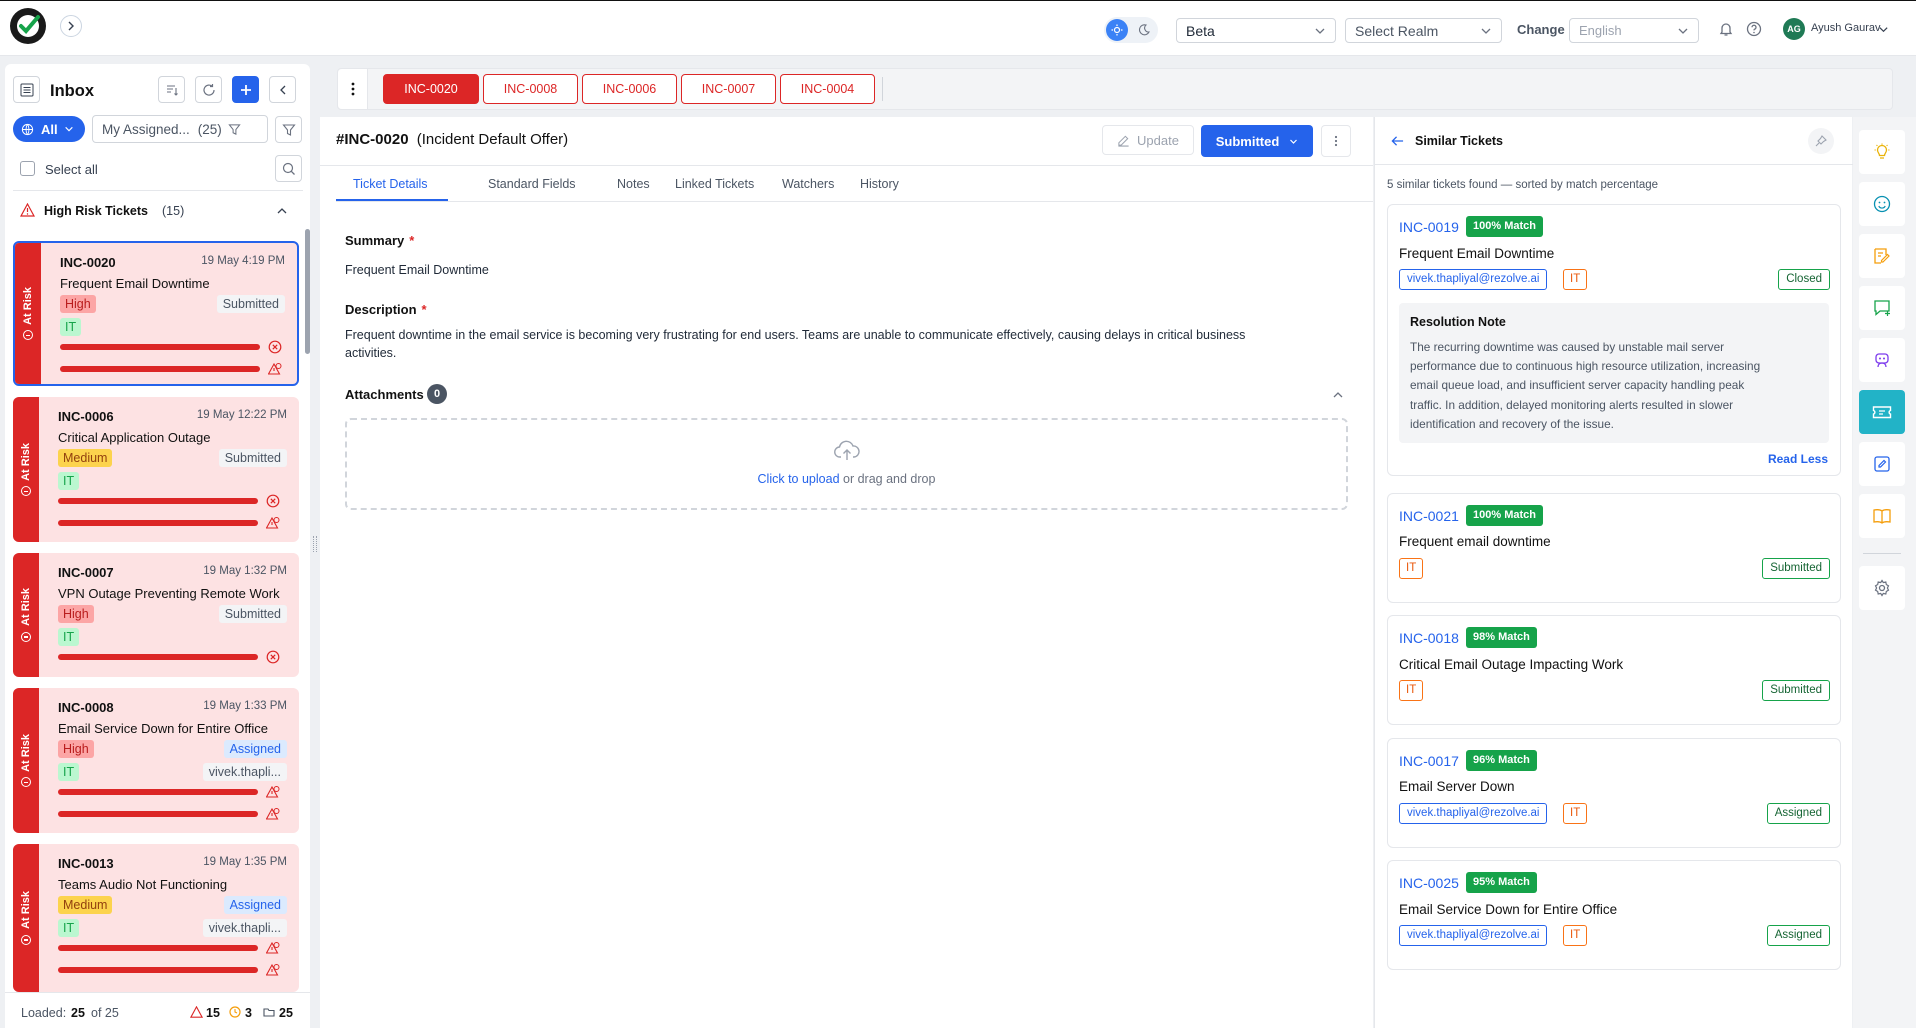 The width and height of the screenshot is (1916, 1028). What do you see at coordinates (1429, 227) in the screenshot?
I see `similar-ticket-id: INC-0019` at bounding box center [1429, 227].